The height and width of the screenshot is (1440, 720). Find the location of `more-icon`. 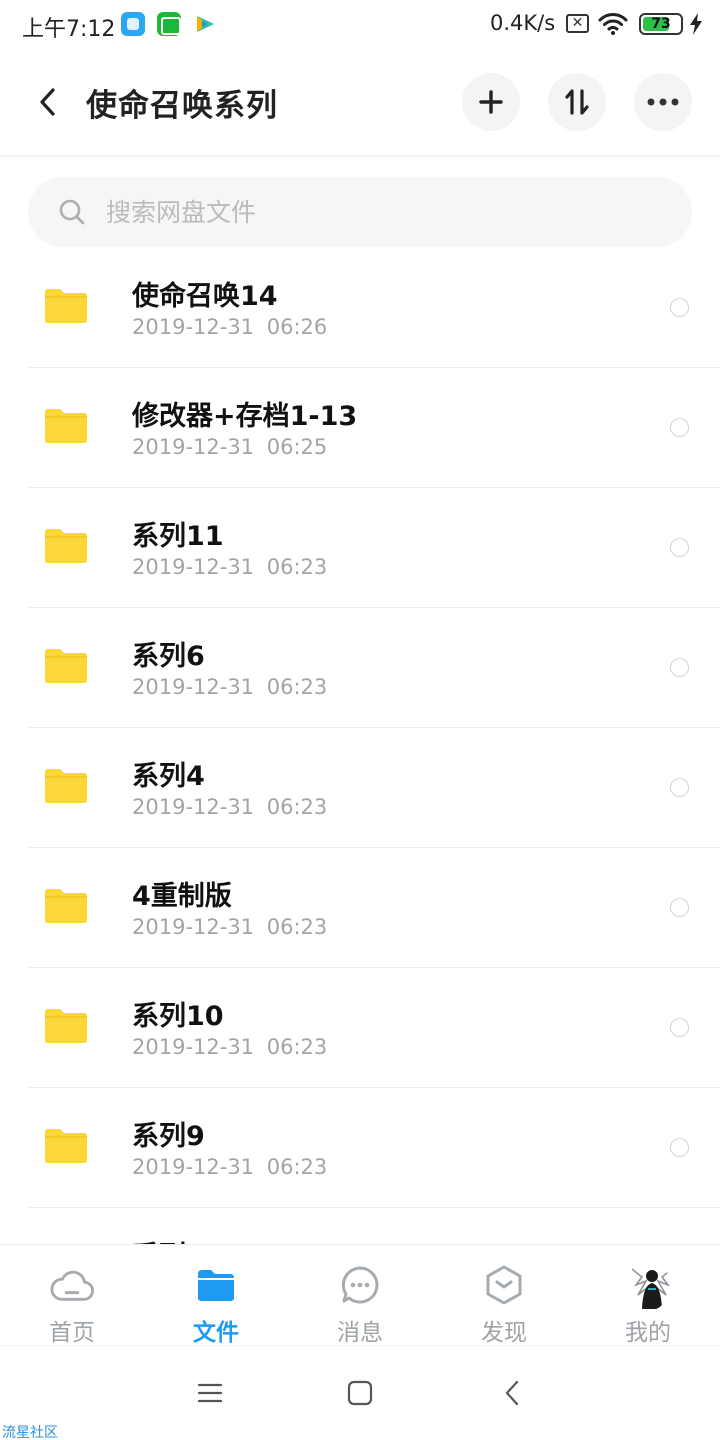

more-icon is located at coordinates (663, 102).